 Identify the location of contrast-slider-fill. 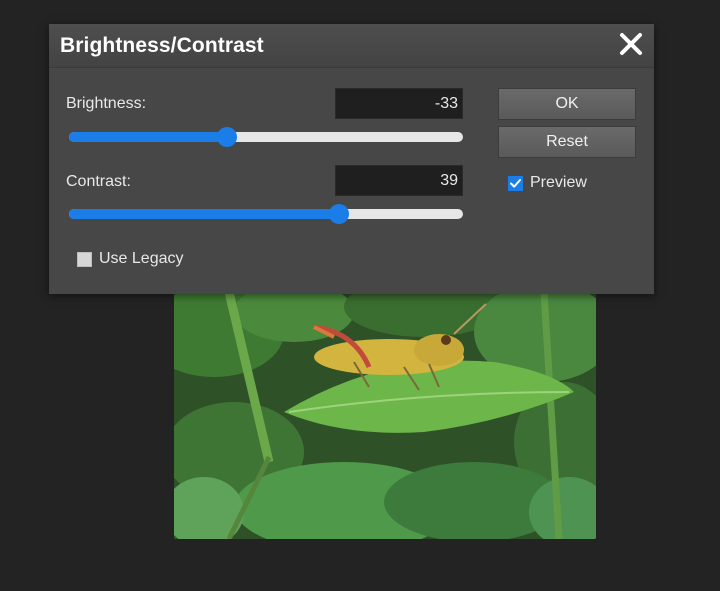
(204, 214).